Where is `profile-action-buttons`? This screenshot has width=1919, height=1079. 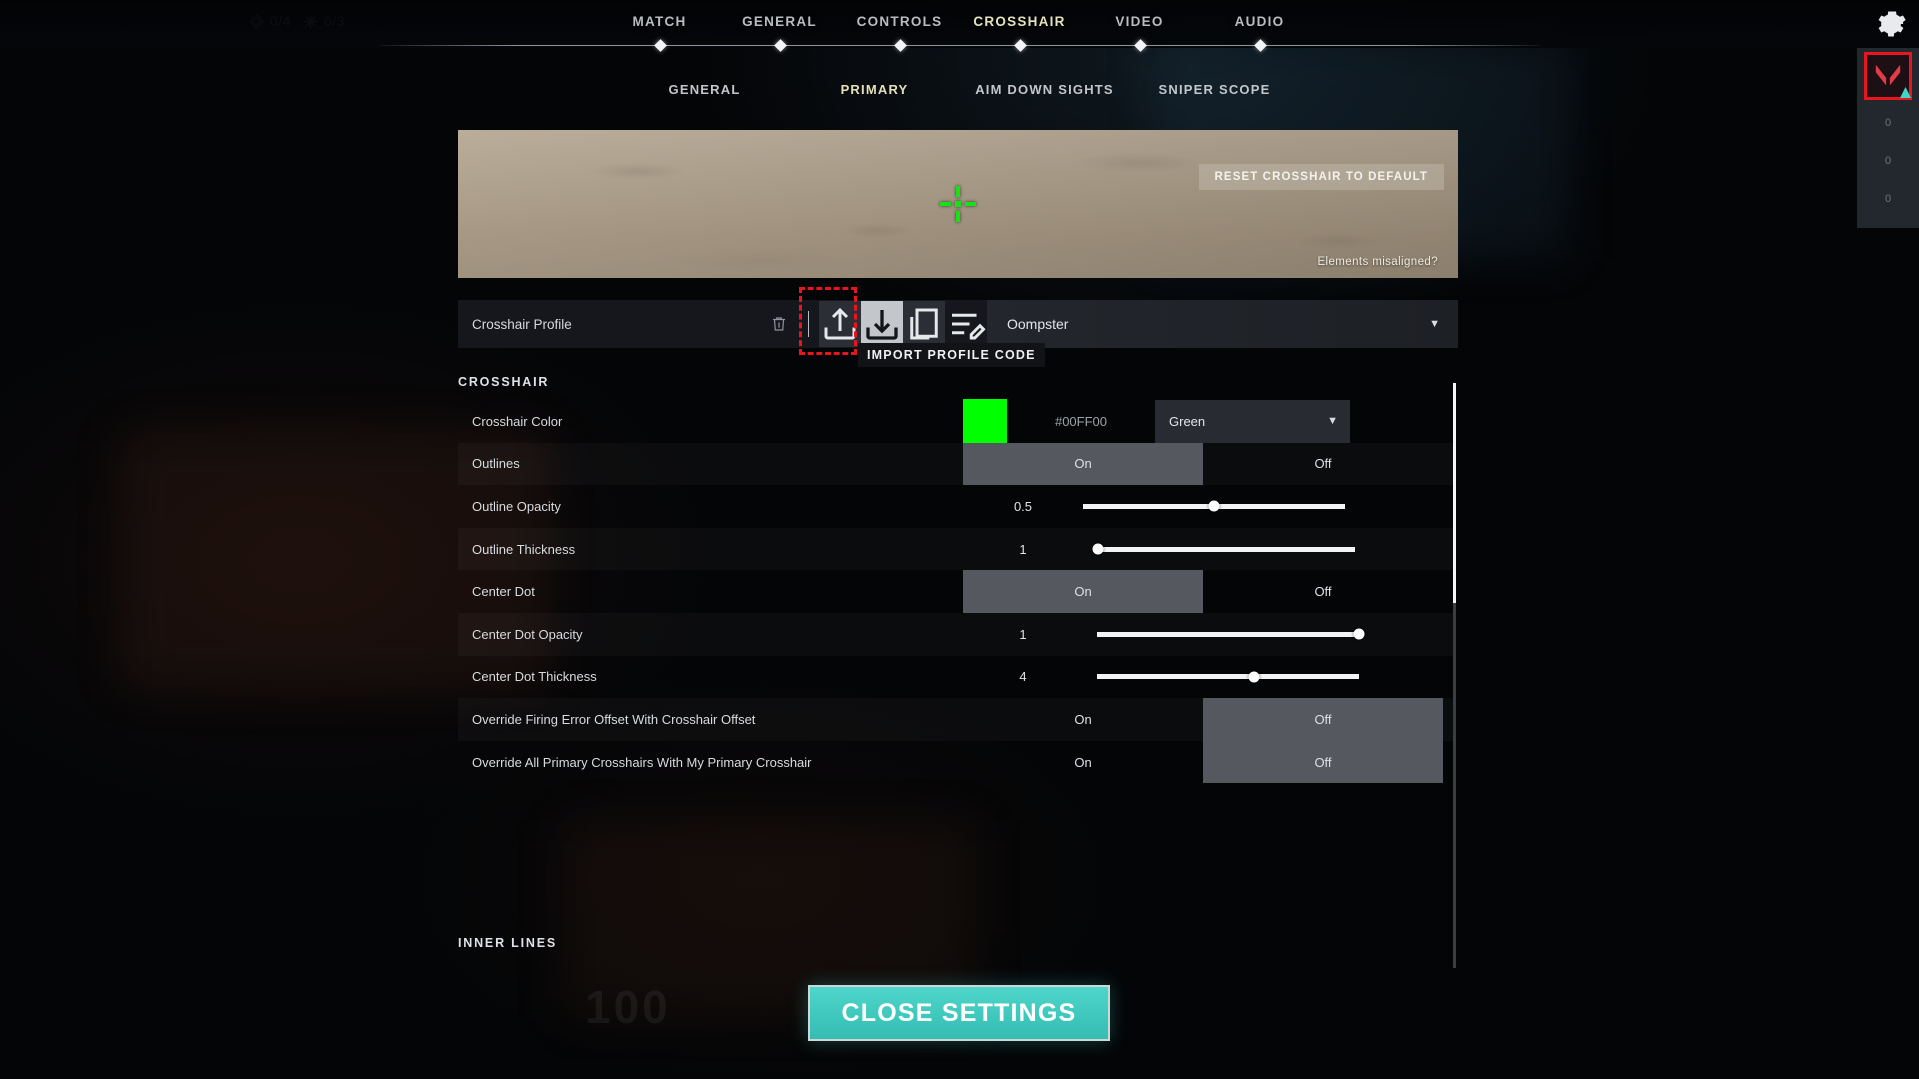 profile-action-buttons is located at coordinates (903, 324).